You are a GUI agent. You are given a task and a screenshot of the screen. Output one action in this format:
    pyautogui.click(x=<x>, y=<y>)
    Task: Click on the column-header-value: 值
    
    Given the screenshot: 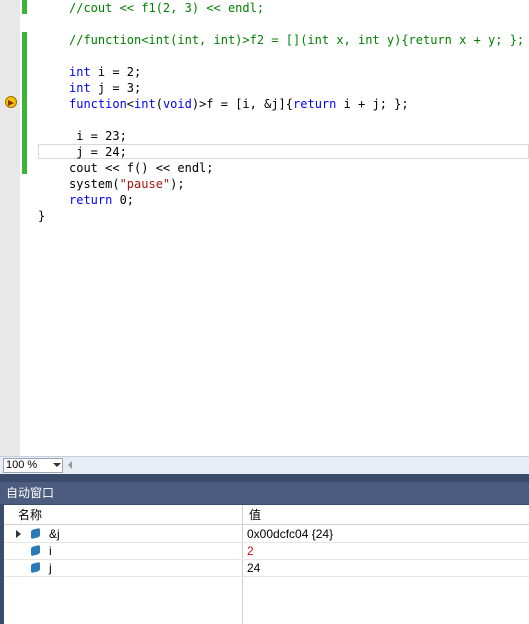 What is the action you would take?
    pyautogui.click(x=255, y=515)
    